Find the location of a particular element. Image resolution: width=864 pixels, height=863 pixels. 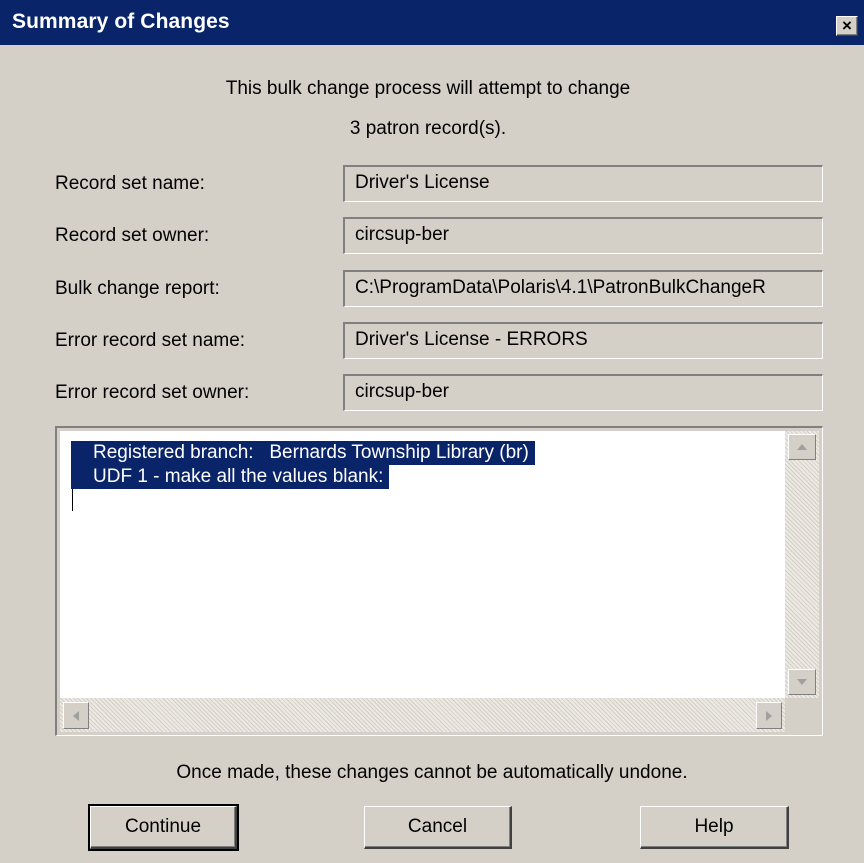

record-count-text: 3 patron record(s). is located at coordinates (428, 128).